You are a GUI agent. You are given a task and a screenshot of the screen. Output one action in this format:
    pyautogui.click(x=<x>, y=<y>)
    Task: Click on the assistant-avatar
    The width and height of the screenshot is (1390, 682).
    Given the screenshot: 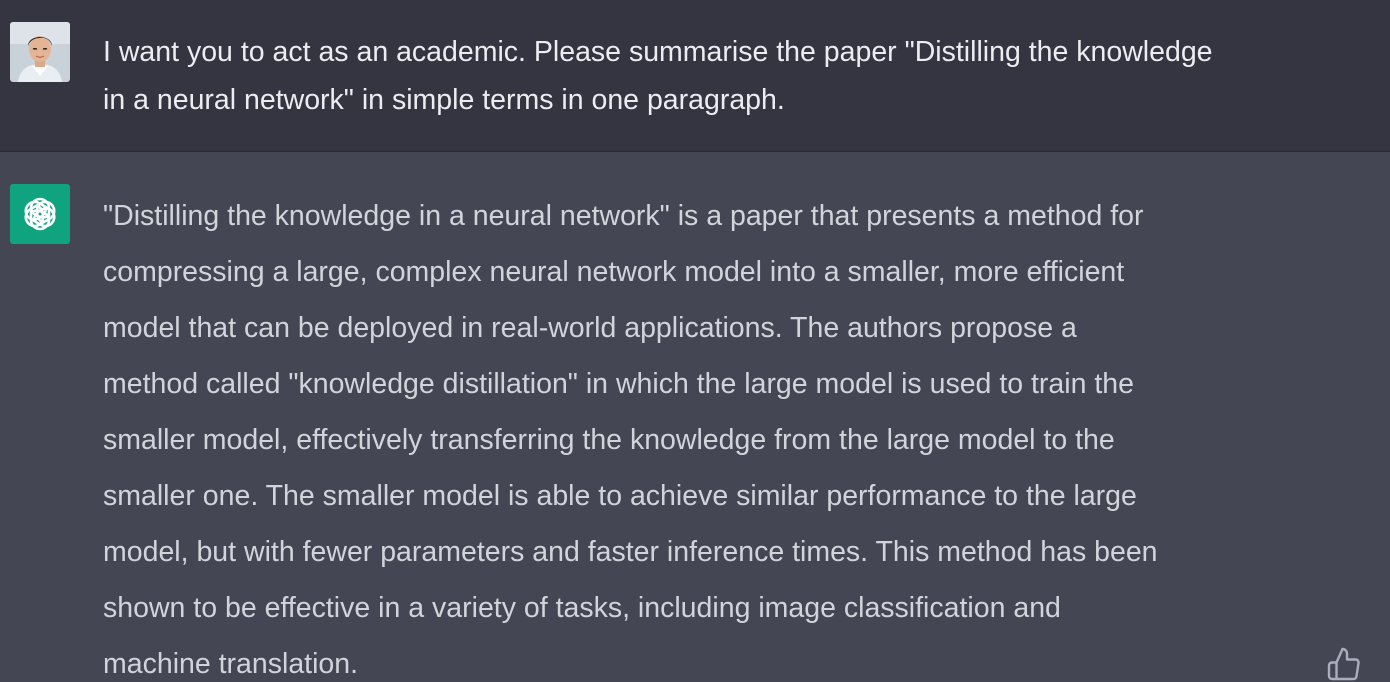 What is the action you would take?
    pyautogui.click(x=40, y=214)
    